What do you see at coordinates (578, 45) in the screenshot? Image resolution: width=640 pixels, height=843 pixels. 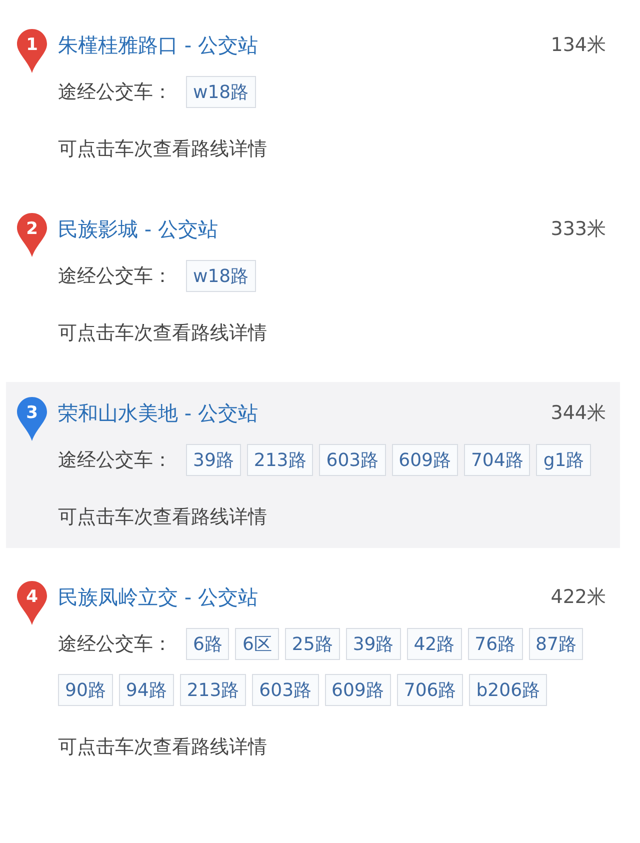 I see `distance-text: 134米` at bounding box center [578, 45].